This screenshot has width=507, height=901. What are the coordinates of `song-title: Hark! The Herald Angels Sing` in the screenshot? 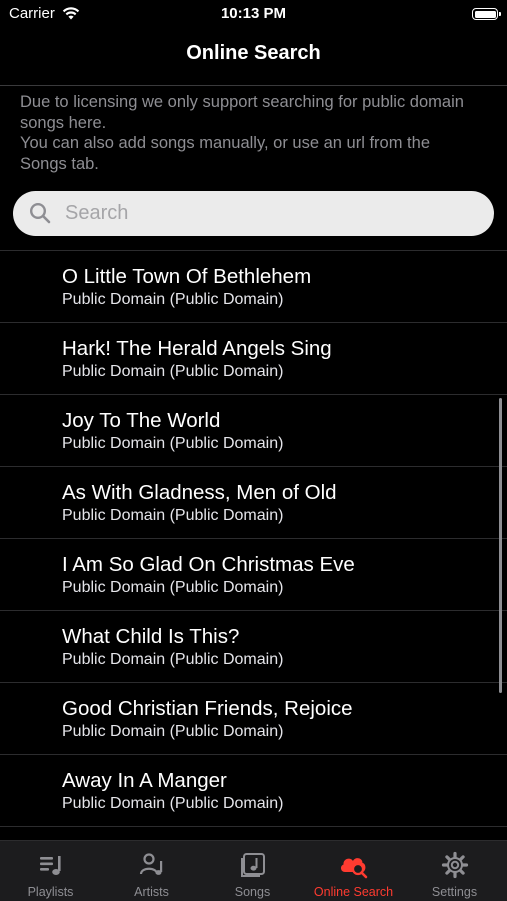 It's located at (197, 348).